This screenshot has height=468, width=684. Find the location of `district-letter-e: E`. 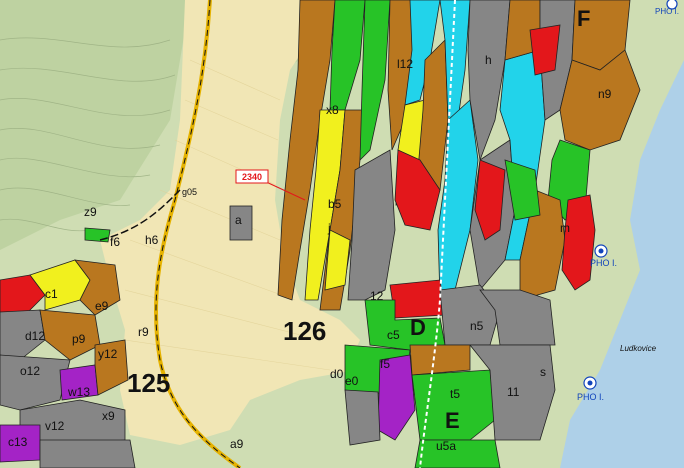

district-letter-e: E is located at coordinates (452, 420).